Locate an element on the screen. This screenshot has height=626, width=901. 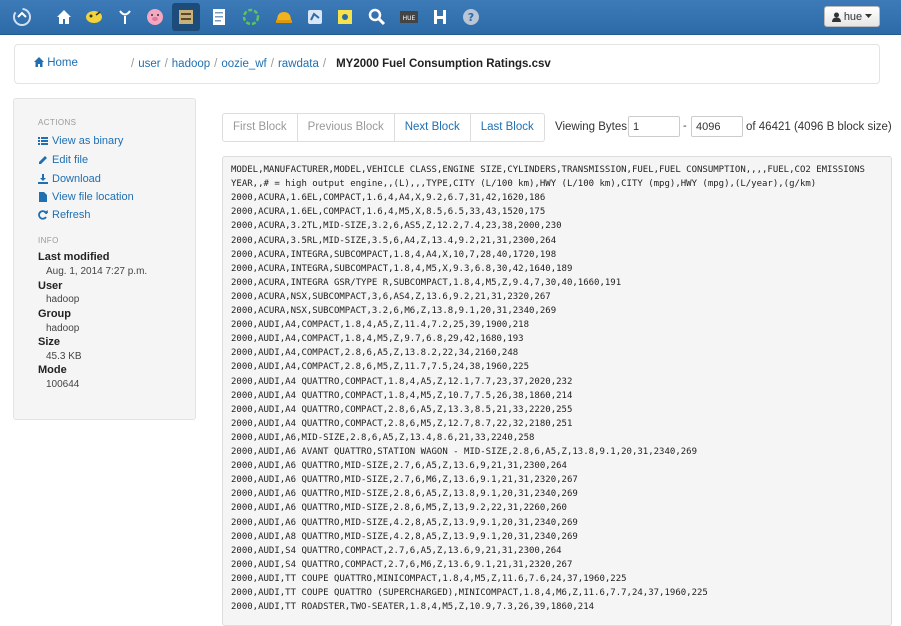
info-user-label: User is located at coordinates (50, 286).